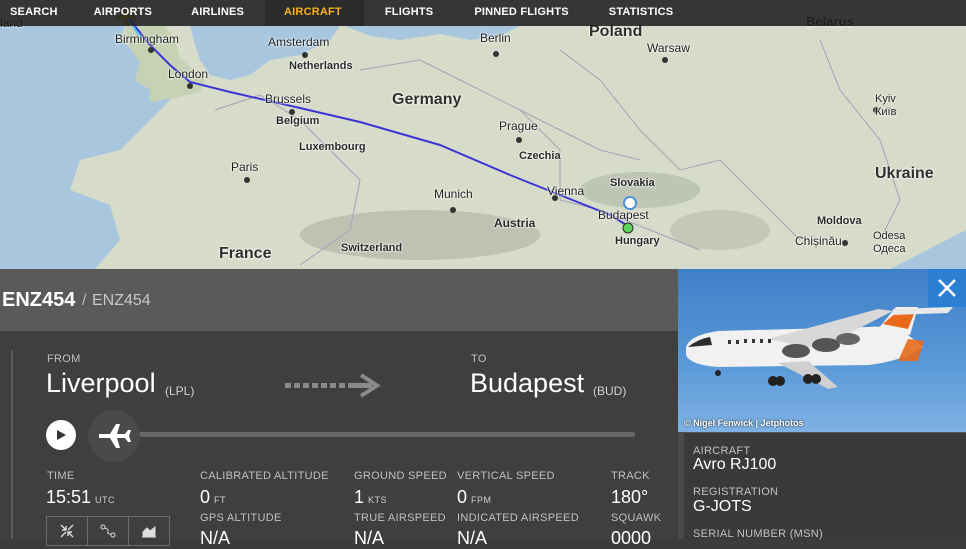  I want to click on time-unit: UTC, so click(105, 500).